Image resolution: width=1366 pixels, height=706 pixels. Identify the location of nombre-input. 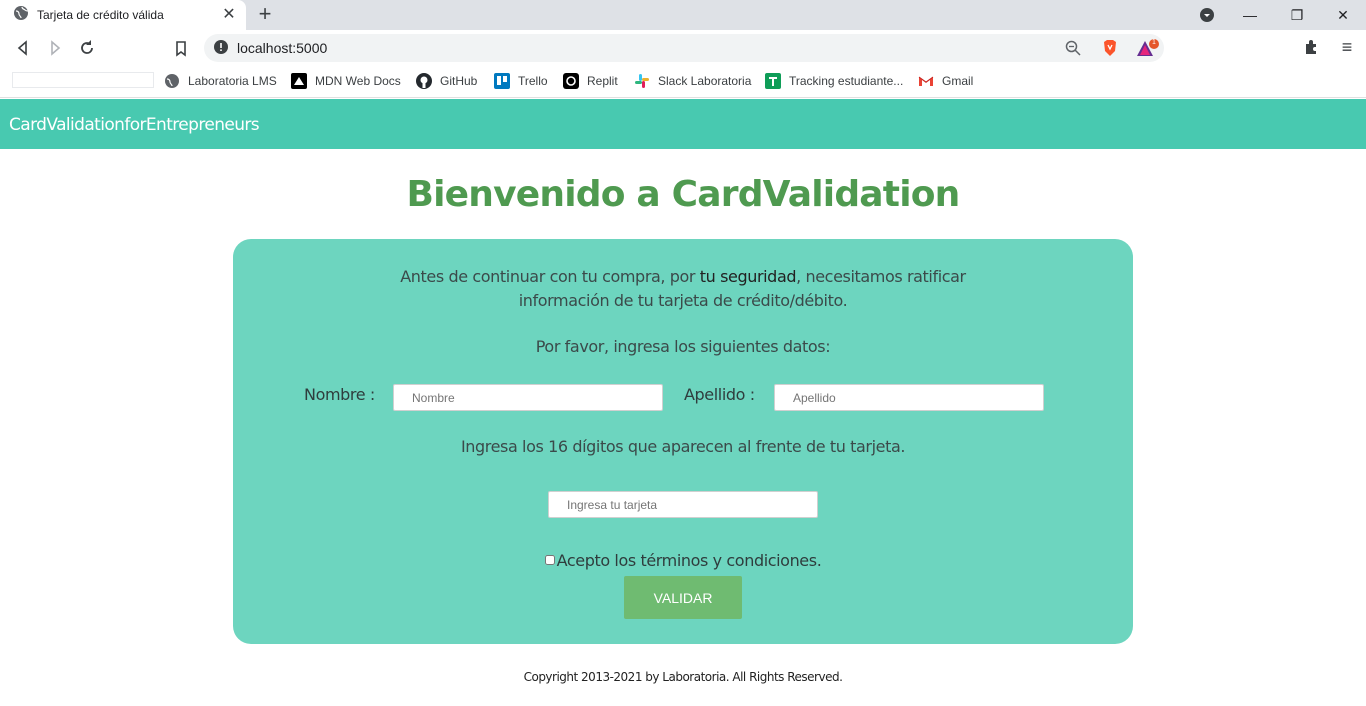
(528, 397).